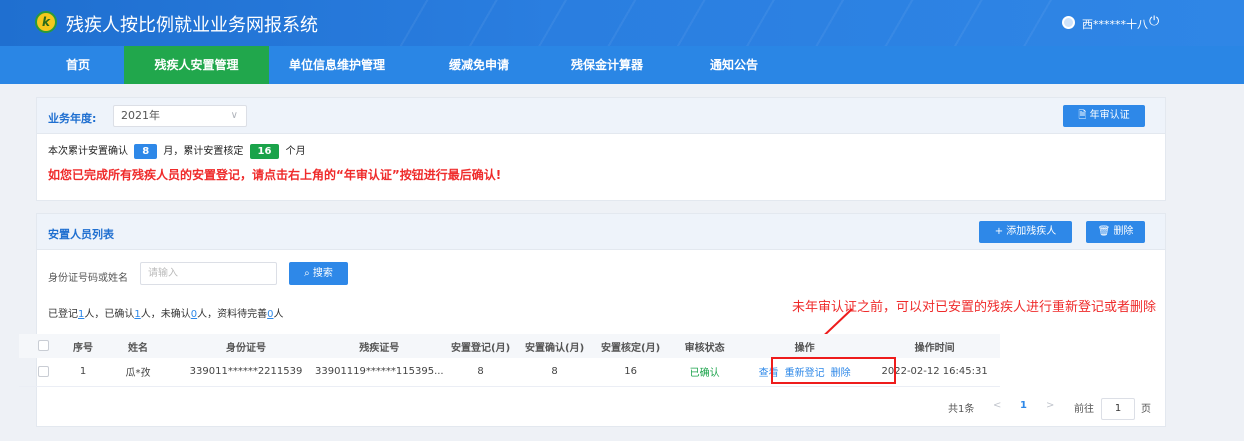 The height and width of the screenshot is (441, 1244). What do you see at coordinates (479, 65) in the screenshot?
I see `nav-item-reduction: 缓减免申请` at bounding box center [479, 65].